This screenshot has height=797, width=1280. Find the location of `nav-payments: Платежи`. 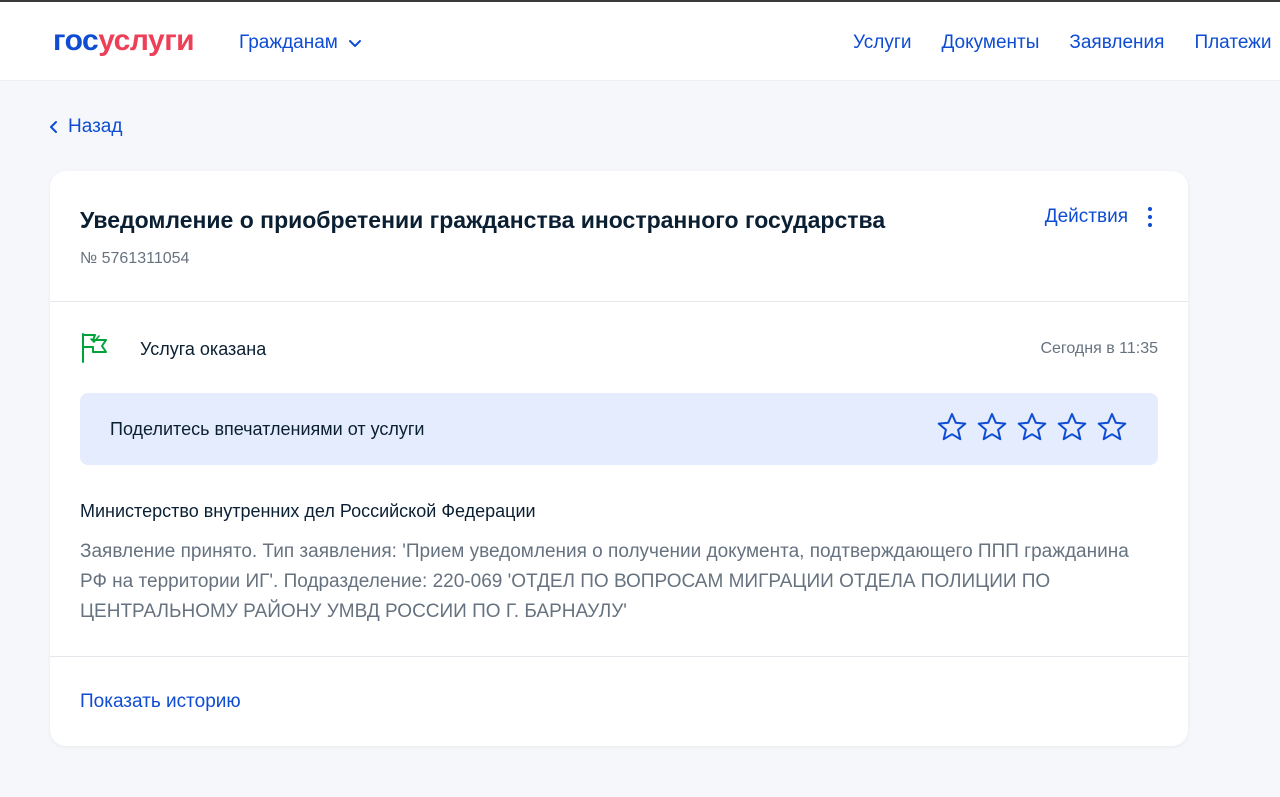

nav-payments: Платежи is located at coordinates (1232, 43).